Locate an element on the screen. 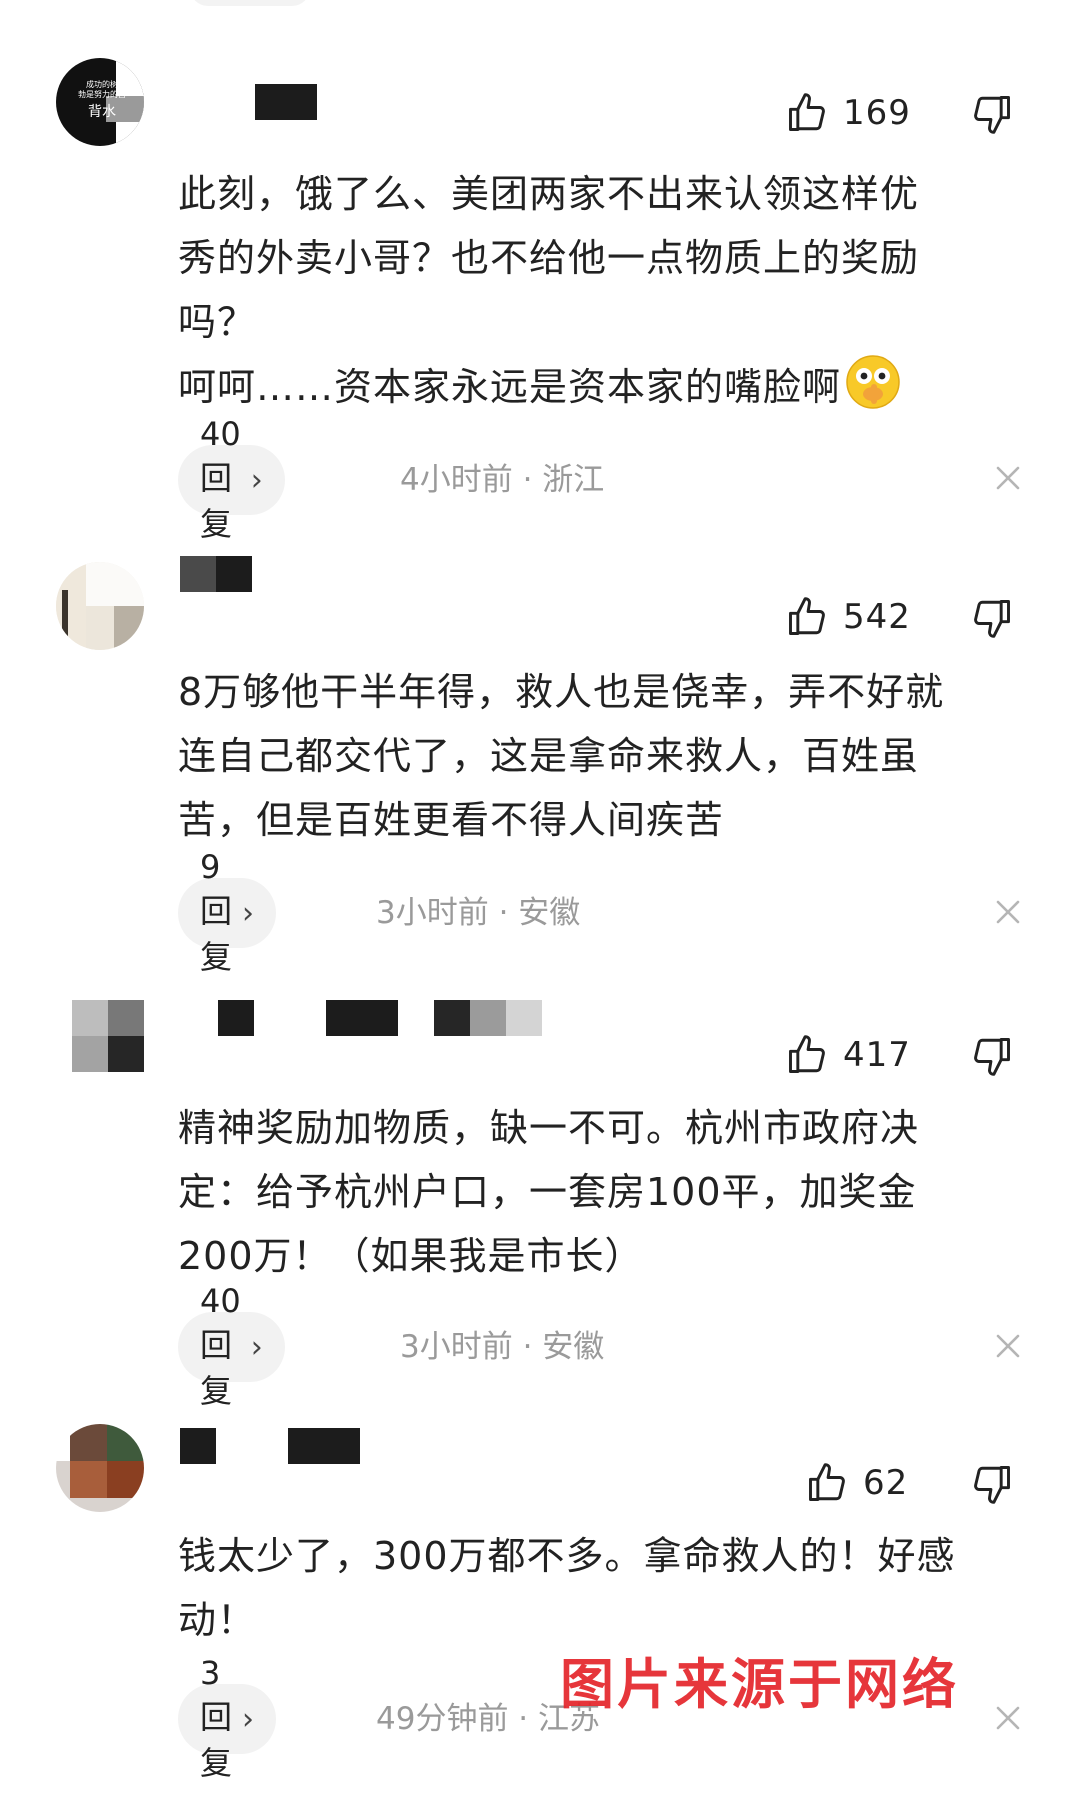 Image resolution: width=1080 pixels, height=1793 pixels. view-replies-button: 3回复 › is located at coordinates (227, 1718).